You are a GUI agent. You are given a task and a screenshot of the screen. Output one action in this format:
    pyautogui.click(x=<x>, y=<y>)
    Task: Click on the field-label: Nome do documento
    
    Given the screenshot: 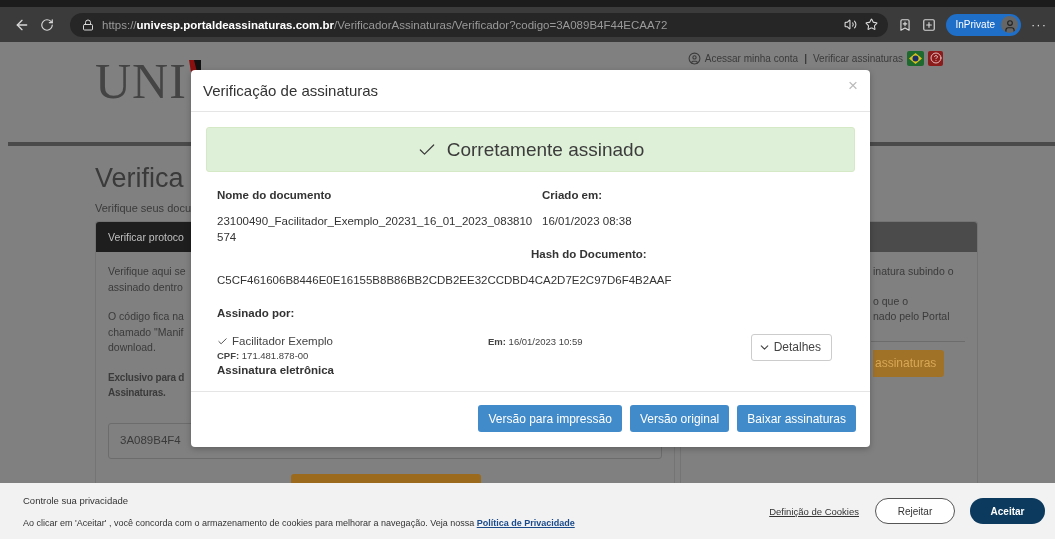 What is the action you would take?
    pyautogui.click(x=275, y=195)
    